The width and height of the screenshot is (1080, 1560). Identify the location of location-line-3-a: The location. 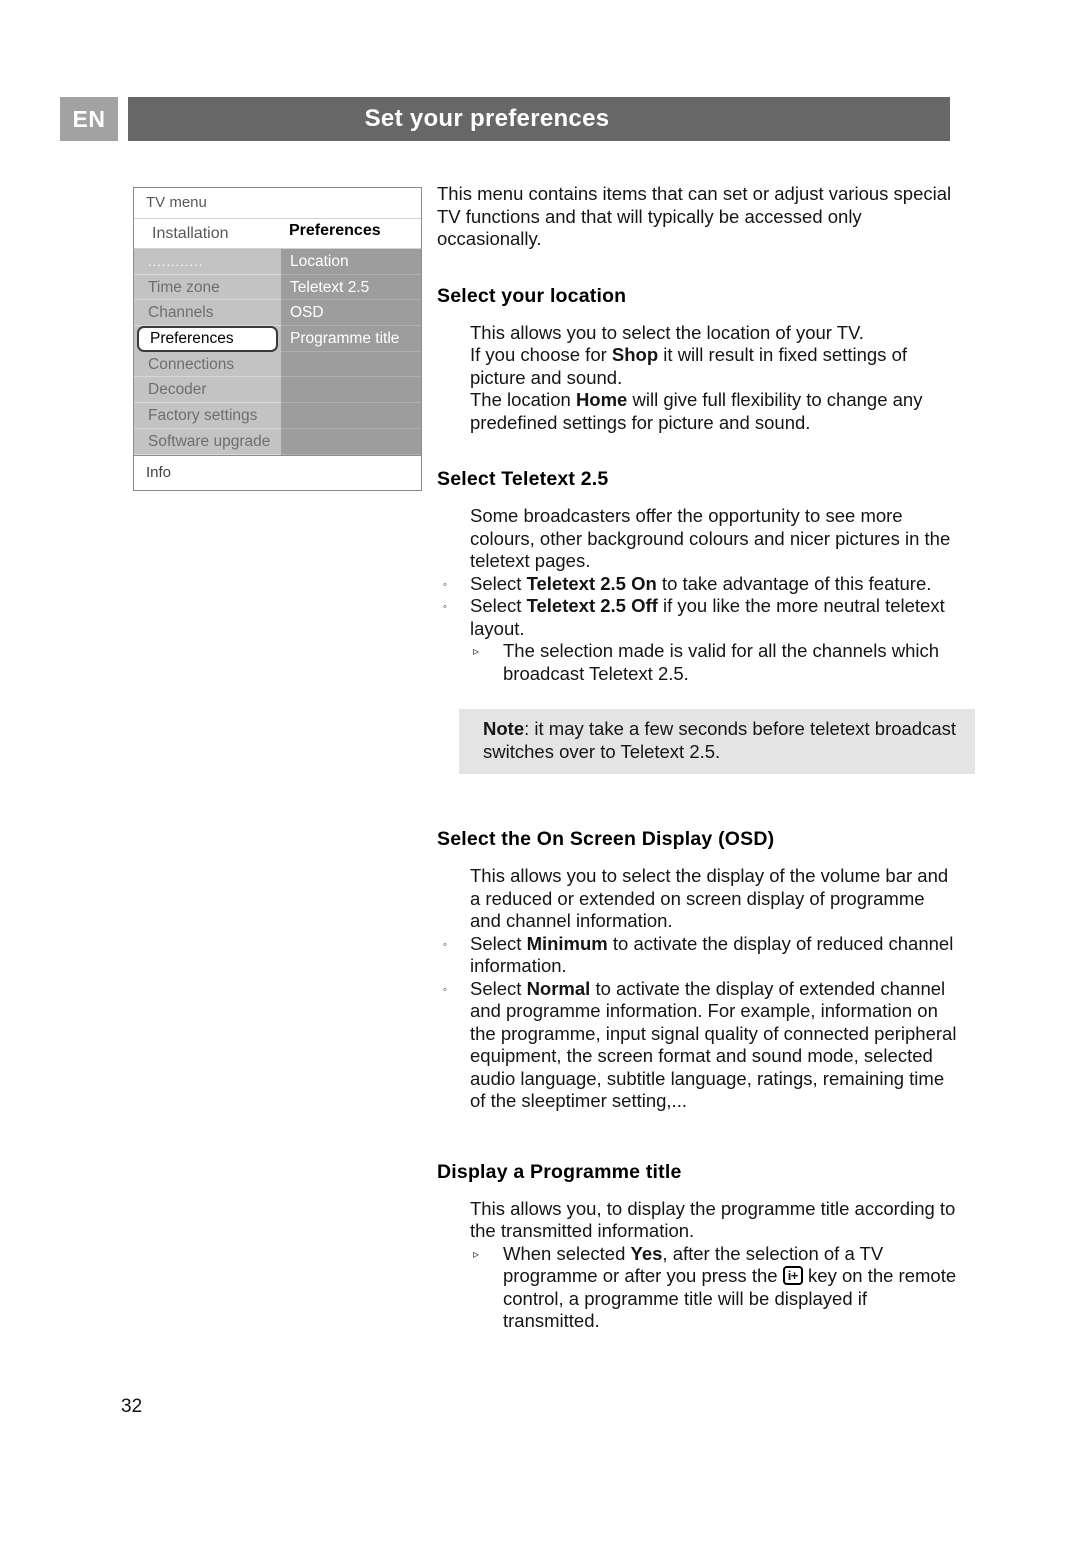
(523, 399).